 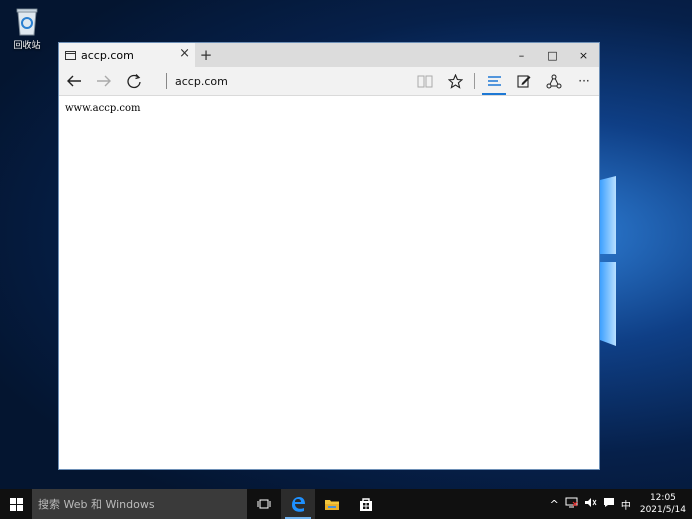 What do you see at coordinates (107, 55) in the screenshot?
I see `tab-title: accp.com` at bounding box center [107, 55].